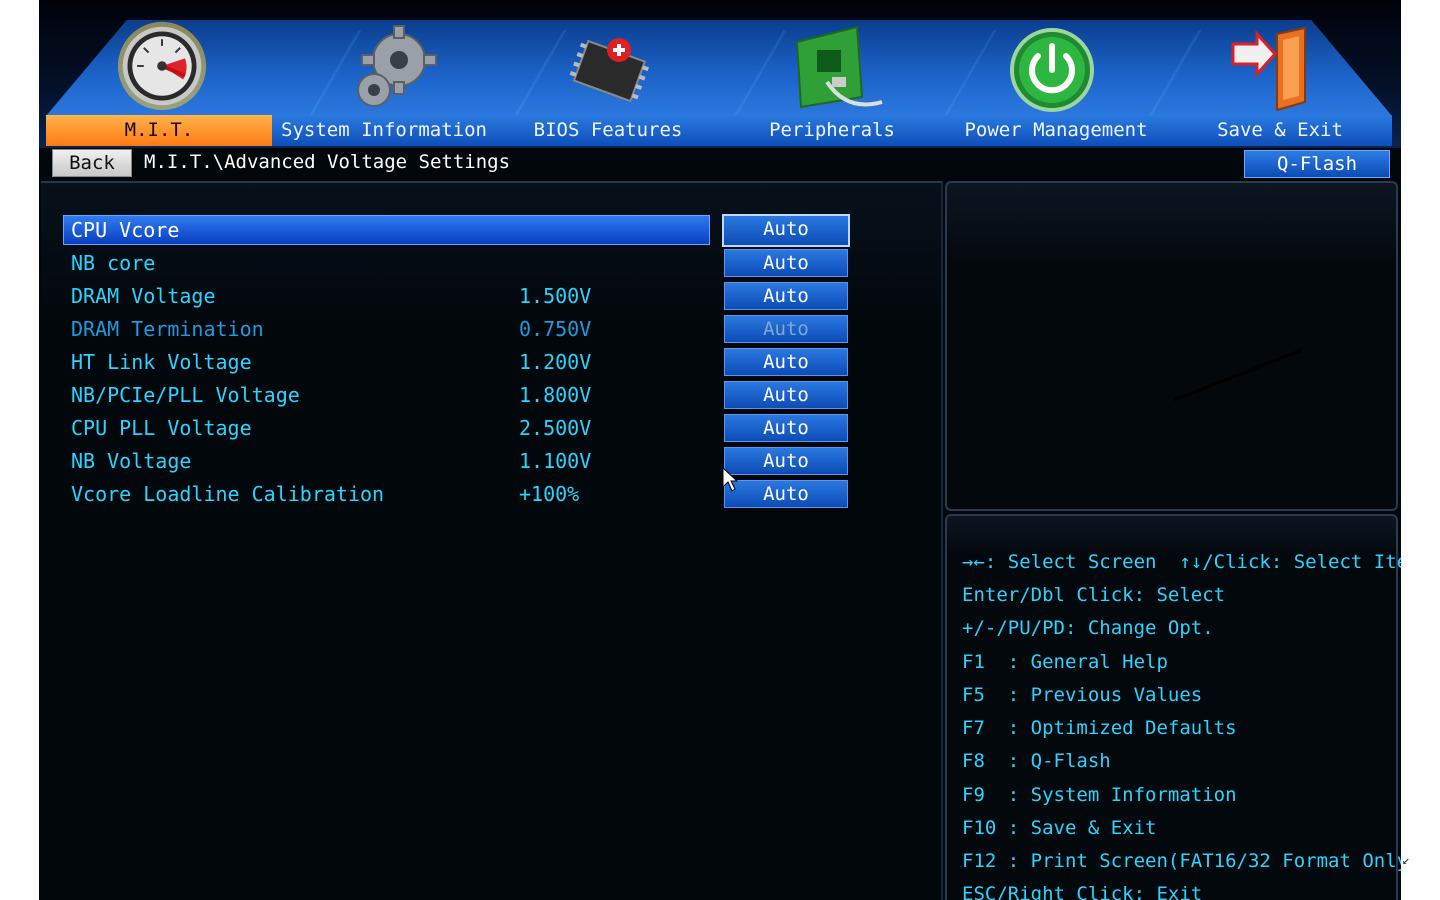 This screenshot has height=900, width=1440. Describe the element at coordinates (327, 162) in the screenshot. I see `breadcrumb-path: M.I.T.\Advanced Voltage Settings` at that location.